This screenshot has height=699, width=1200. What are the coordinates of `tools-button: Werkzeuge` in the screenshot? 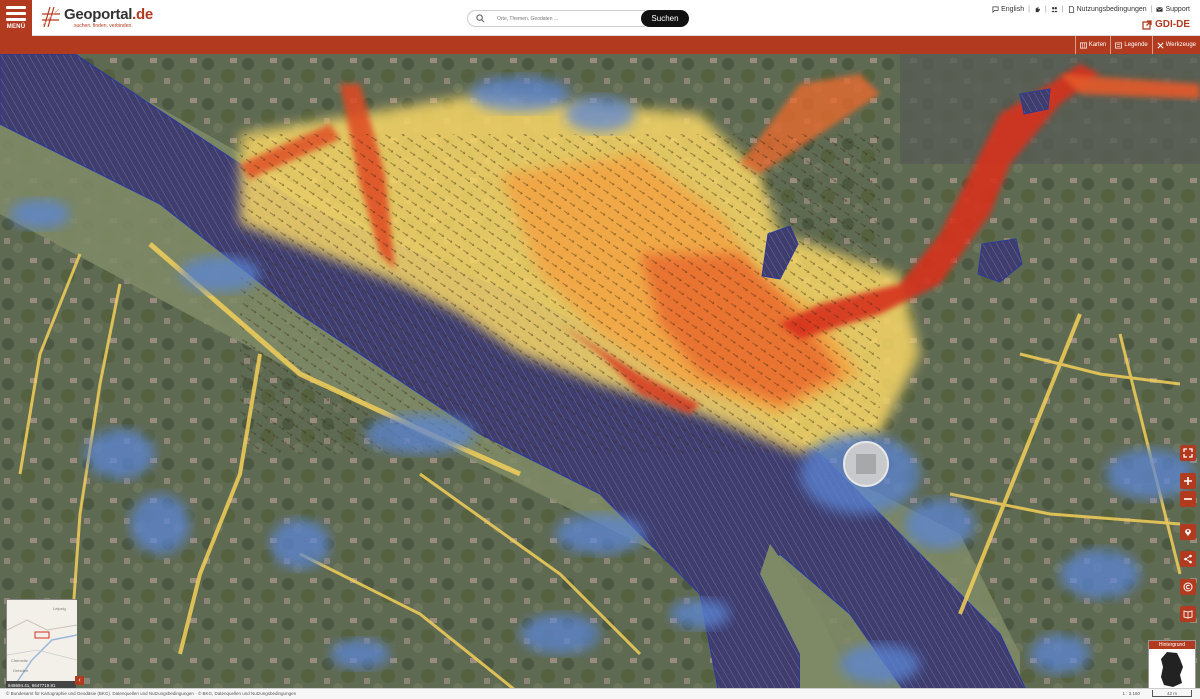 It's located at (1175, 45).